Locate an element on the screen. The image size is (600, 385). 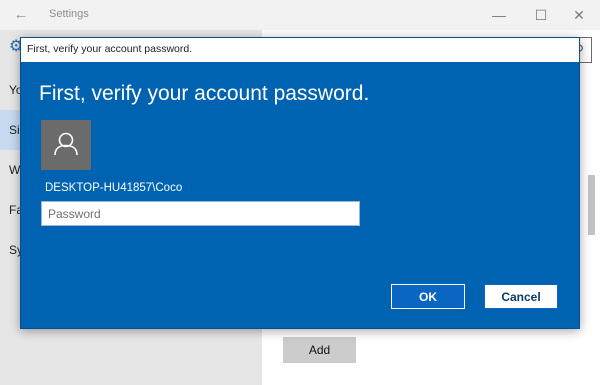
minimize-button: — is located at coordinates (499, 15).